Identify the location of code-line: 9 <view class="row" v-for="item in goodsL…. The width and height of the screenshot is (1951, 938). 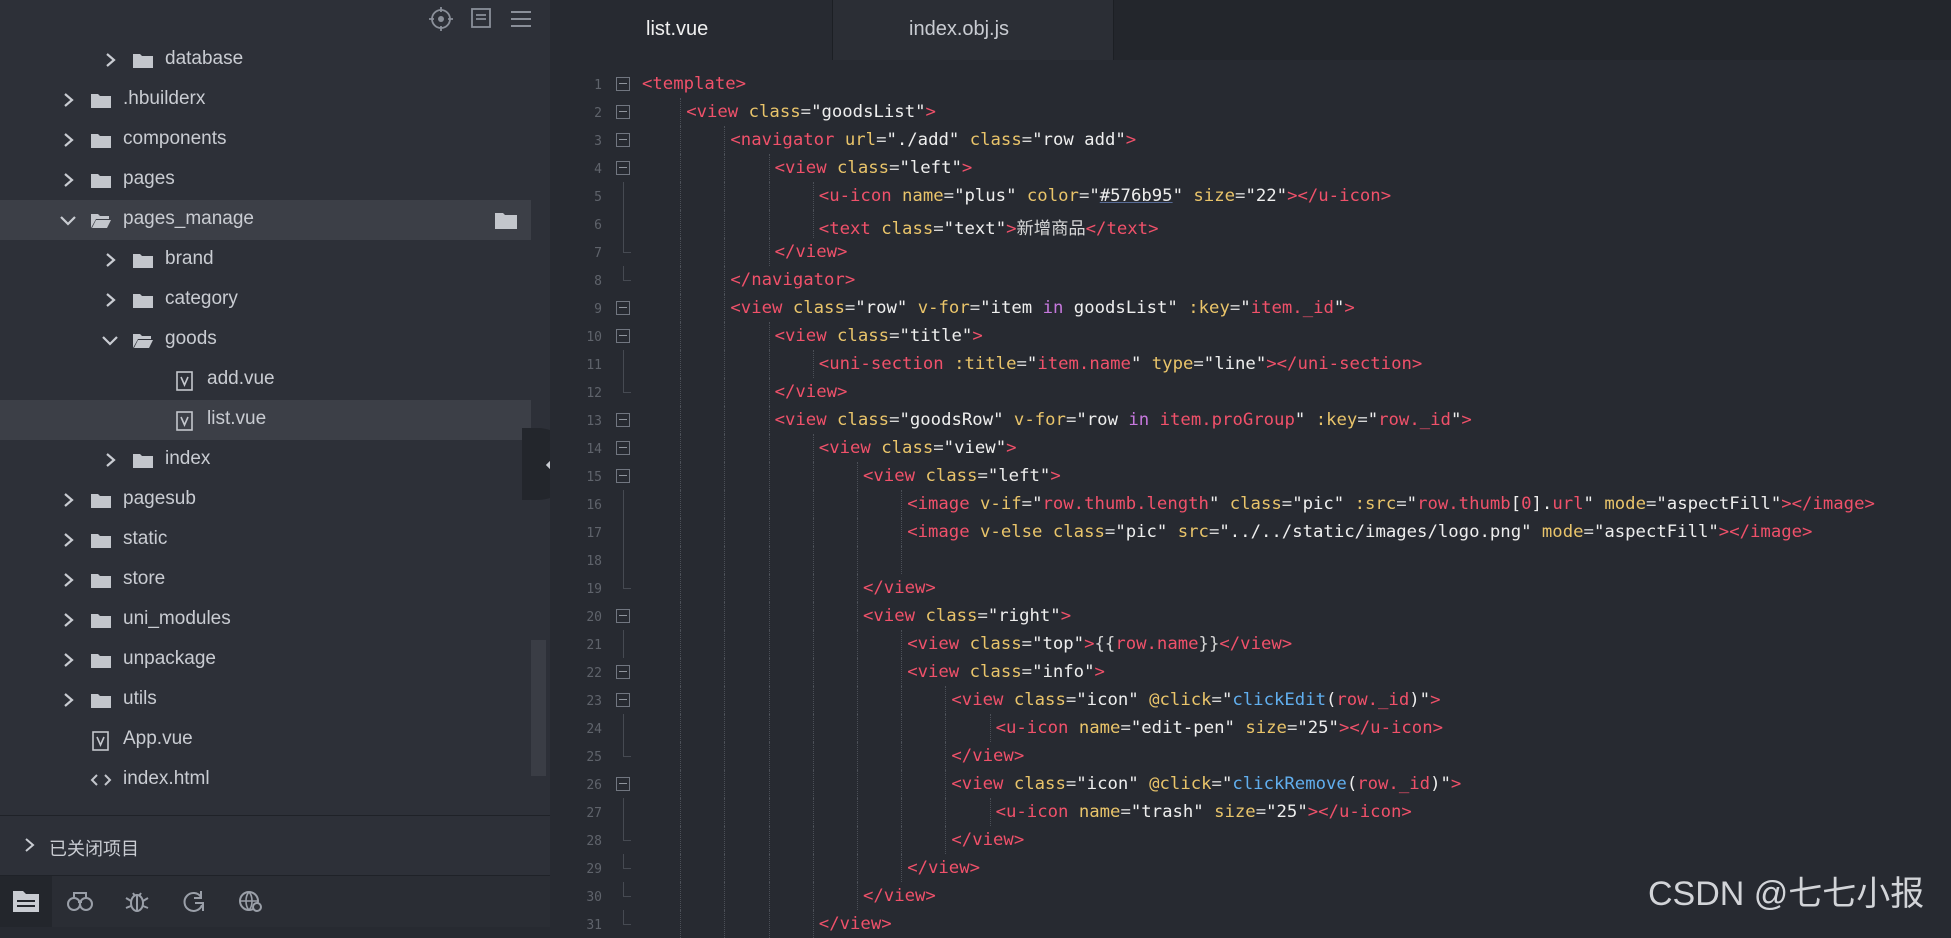
(1250, 308).